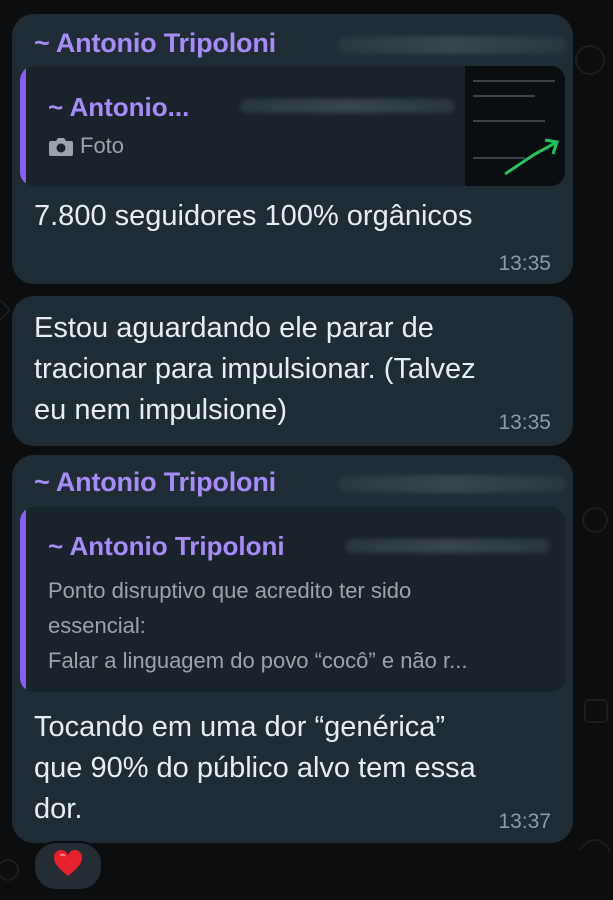 The image size is (613, 900). Describe the element at coordinates (234, 328) in the screenshot. I see `message-text-line: Estou aguardando ele parar de` at that location.